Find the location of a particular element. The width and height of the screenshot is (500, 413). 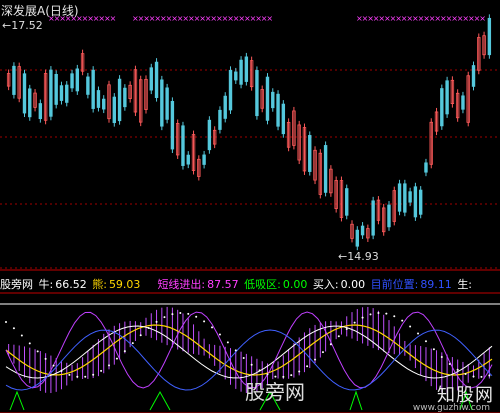

high-price-label: ←17.52 is located at coordinates (22, 25).